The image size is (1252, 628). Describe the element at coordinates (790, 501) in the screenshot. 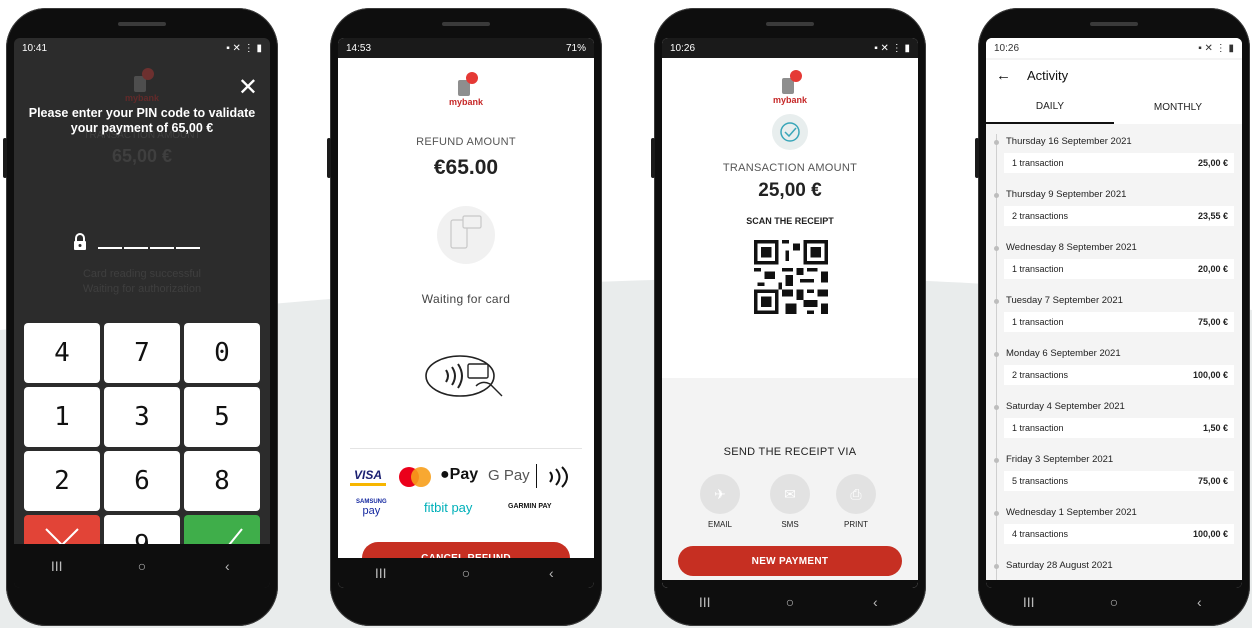

I see `sms-option: ✉ SMS` at that location.